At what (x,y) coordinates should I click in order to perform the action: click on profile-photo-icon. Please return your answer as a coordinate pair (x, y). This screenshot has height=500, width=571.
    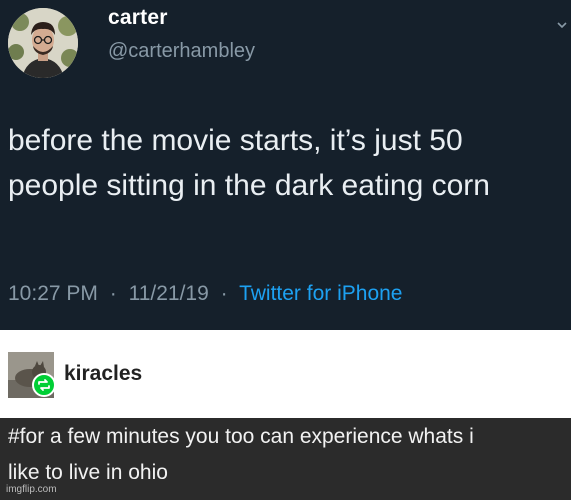
    Looking at the image, I should click on (43, 43).